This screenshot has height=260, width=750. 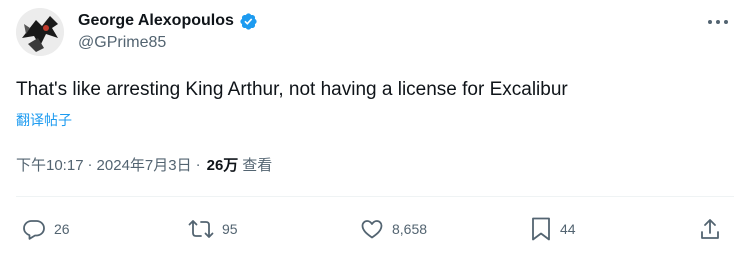 I want to click on bookmark-count: 44, so click(x=568, y=229).